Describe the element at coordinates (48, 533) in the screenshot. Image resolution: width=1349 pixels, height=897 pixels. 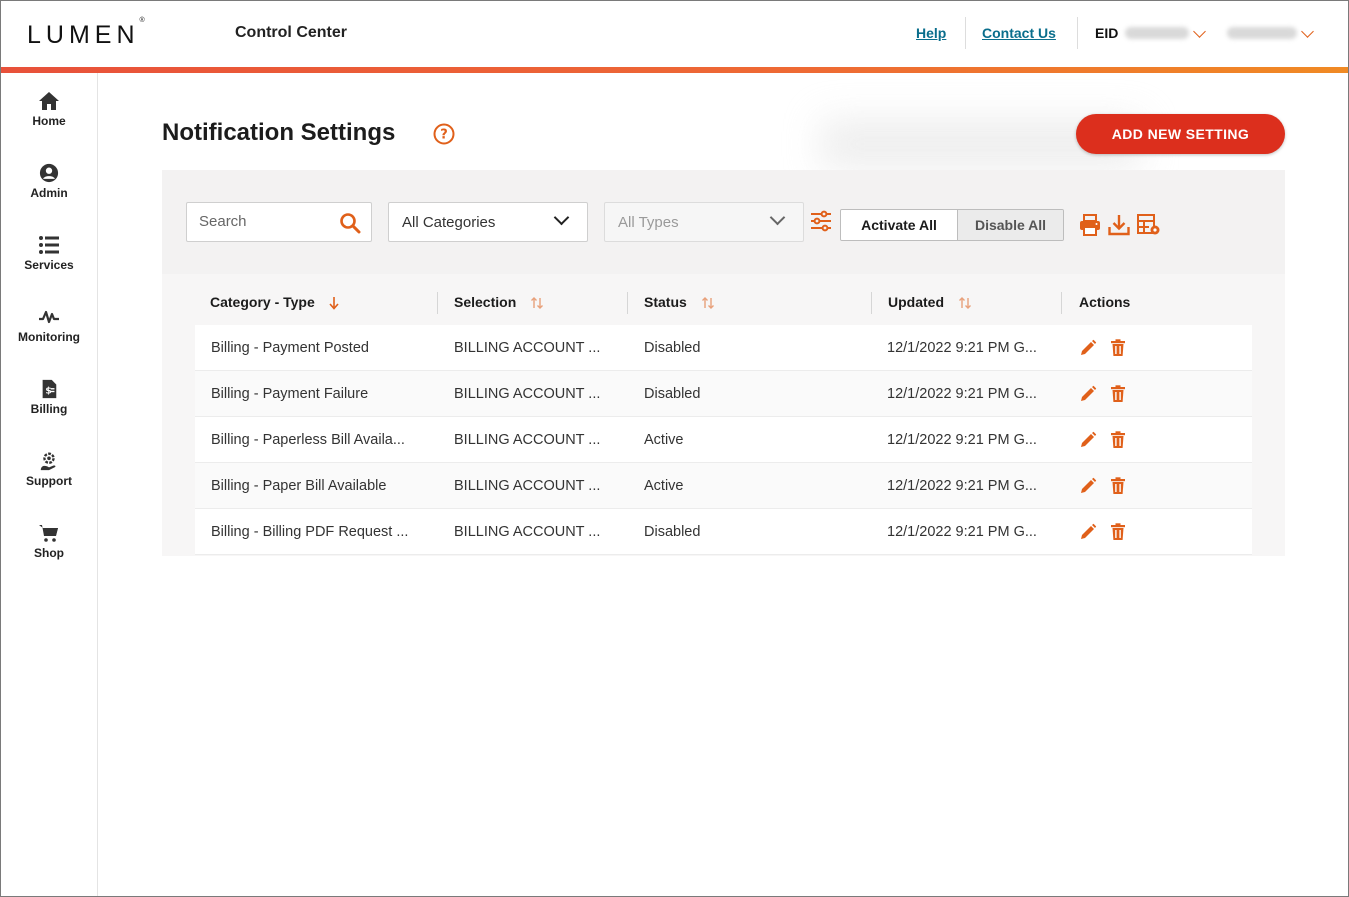
I see `cart-icon` at that location.